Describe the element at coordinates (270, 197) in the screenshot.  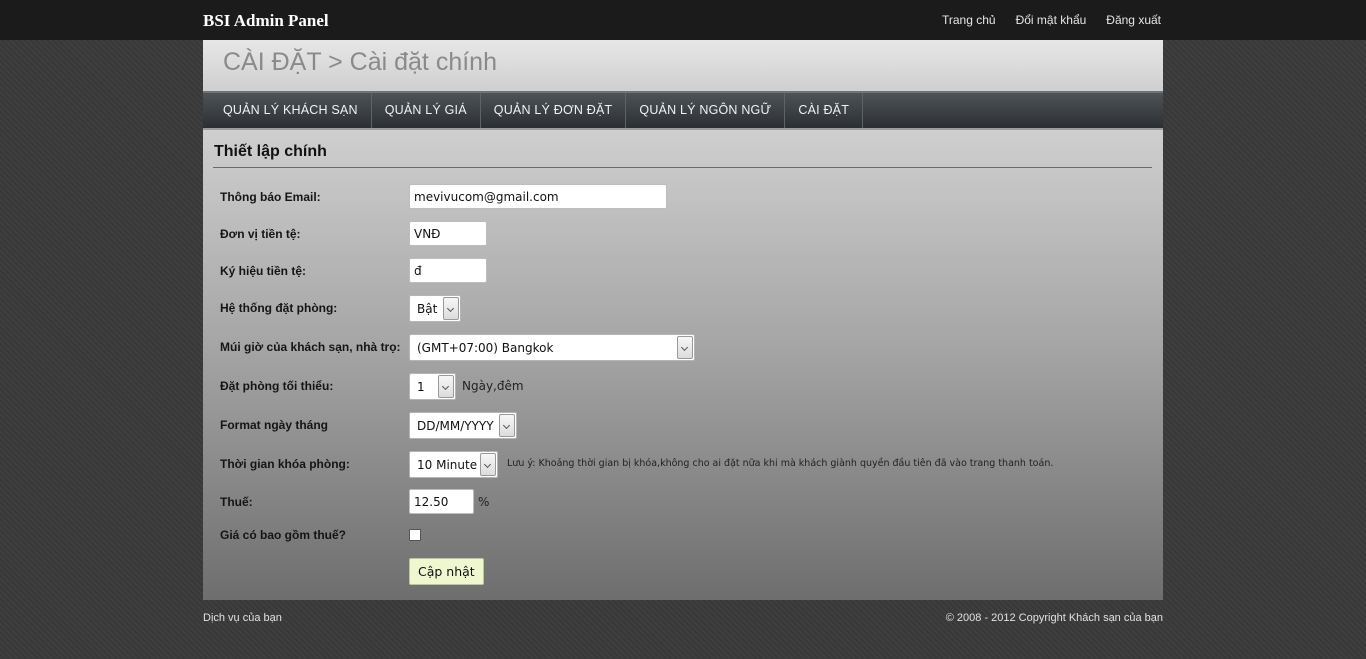
I see `email-label: Thông báo Email:` at that location.